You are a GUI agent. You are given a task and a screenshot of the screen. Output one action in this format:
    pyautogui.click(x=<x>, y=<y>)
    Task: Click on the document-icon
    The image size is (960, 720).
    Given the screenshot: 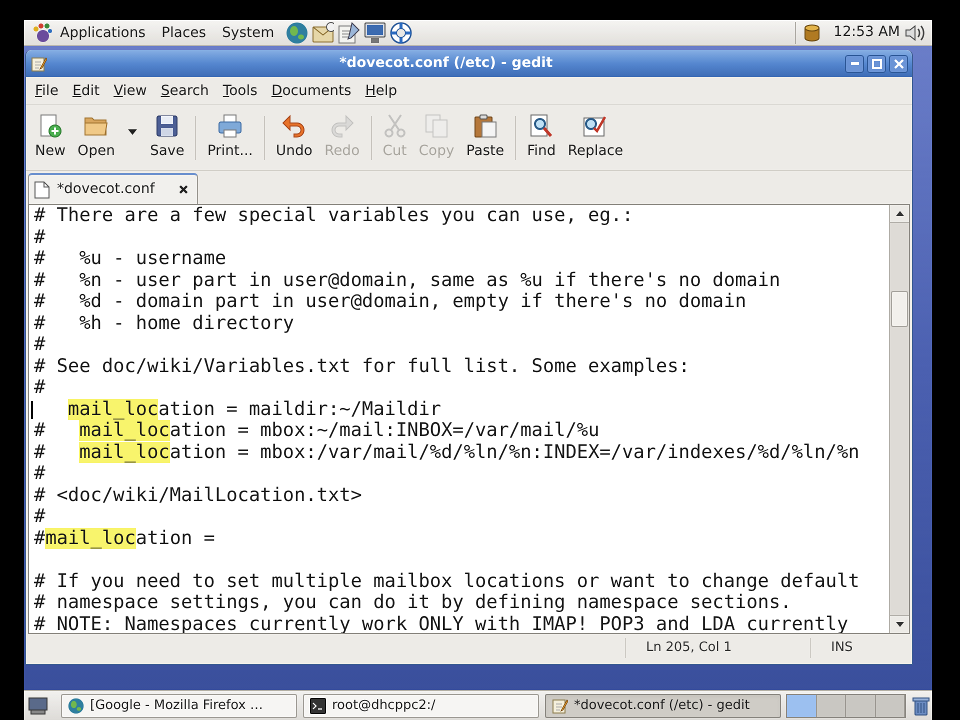 What is the action you would take?
    pyautogui.click(x=42, y=189)
    